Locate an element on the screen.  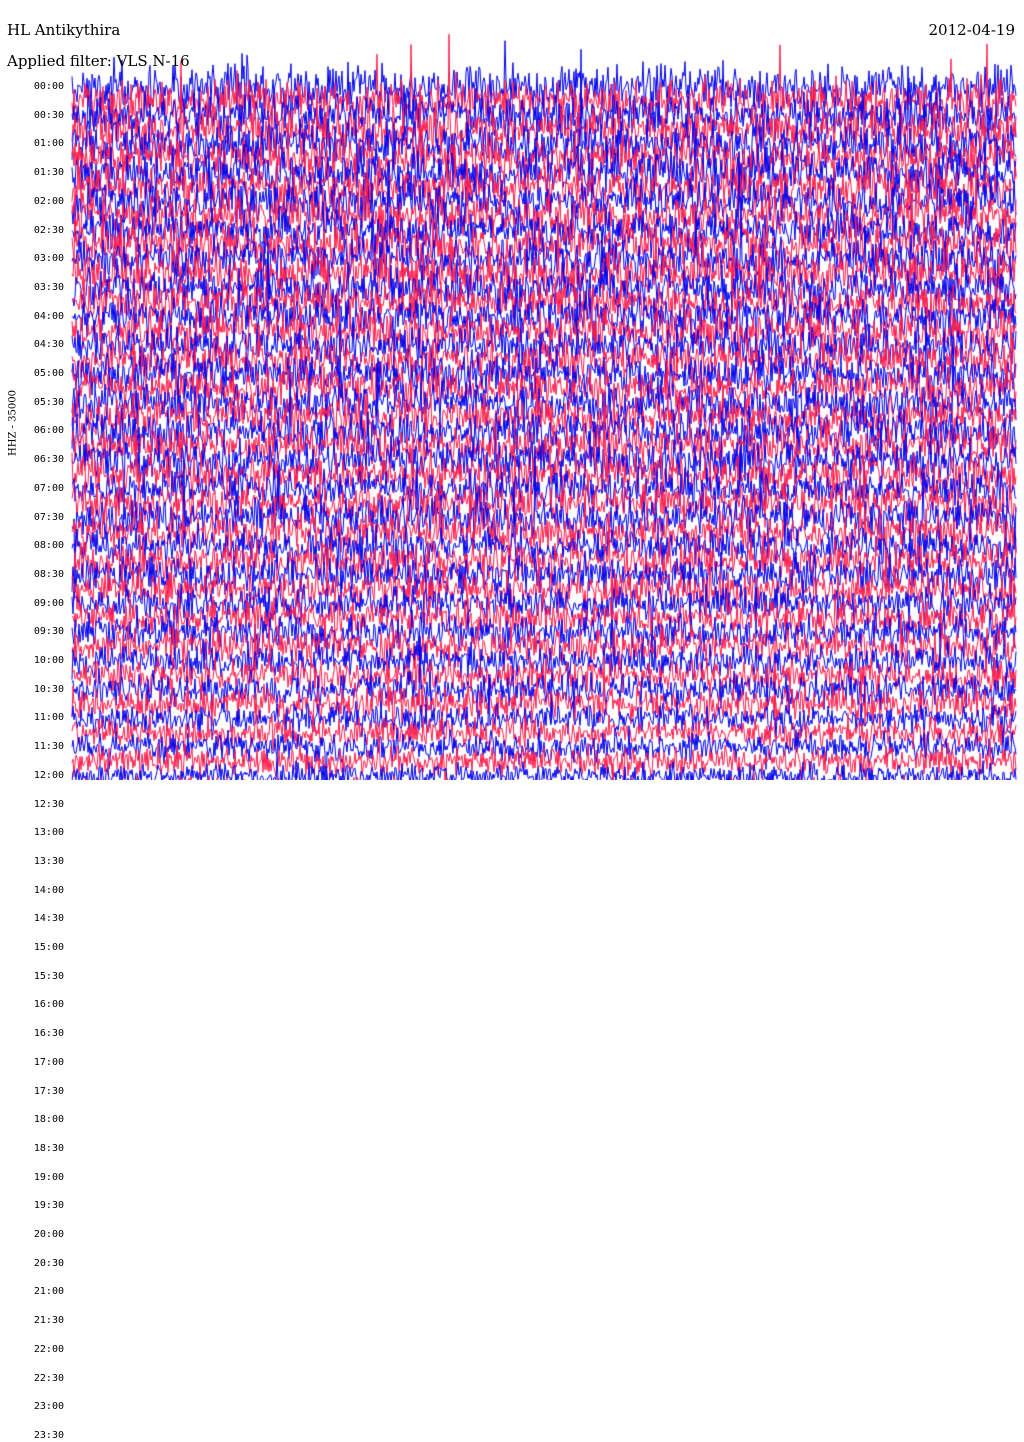
station-title: HL Antikythira is located at coordinates (64, 30).